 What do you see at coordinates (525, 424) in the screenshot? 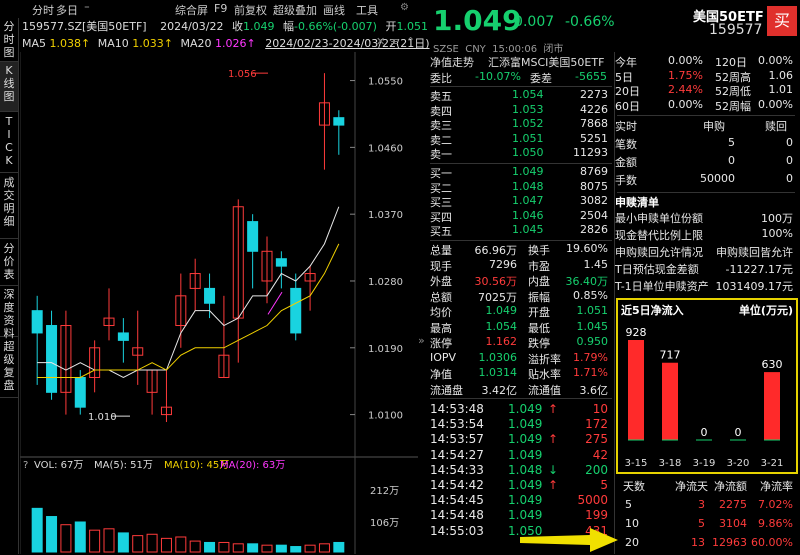
I see `trade-price: 1.049` at bounding box center [525, 424].